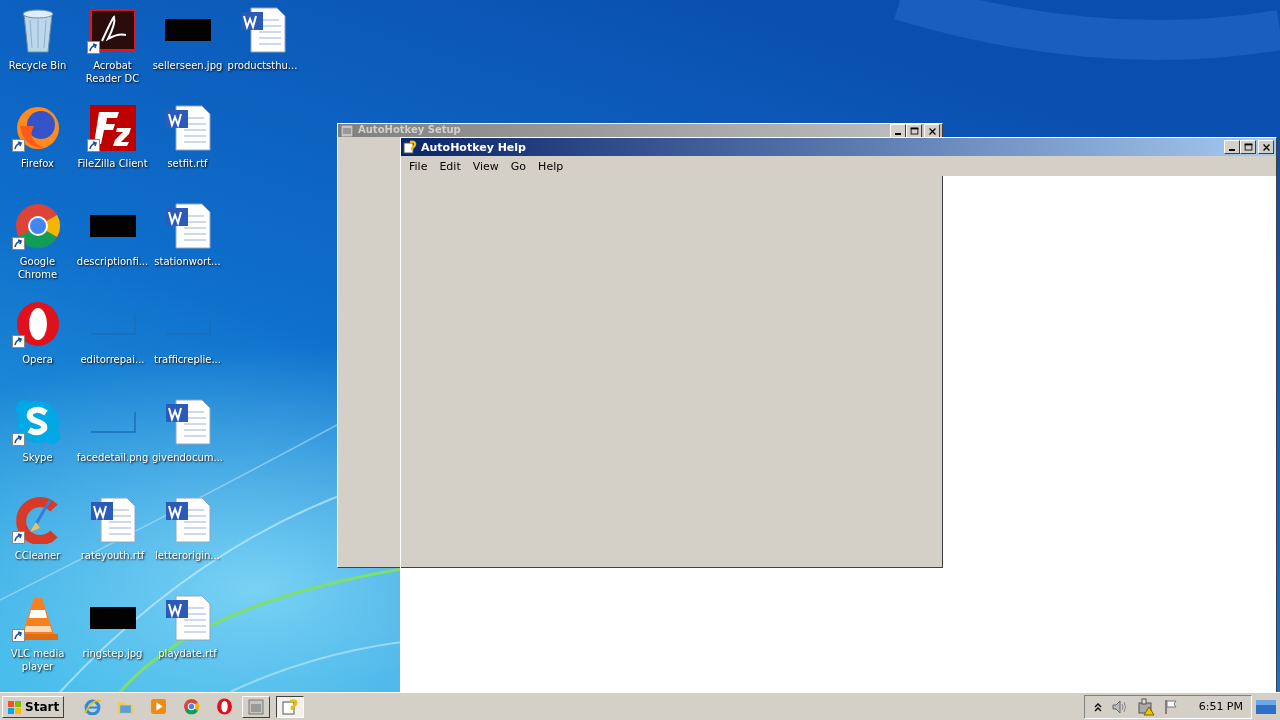 This screenshot has height=720, width=1280. I want to click on windows-logo-icon, so click(15, 706).